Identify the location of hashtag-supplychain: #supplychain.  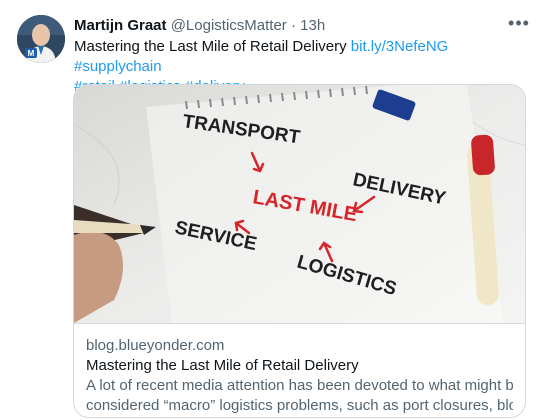
(118, 66).